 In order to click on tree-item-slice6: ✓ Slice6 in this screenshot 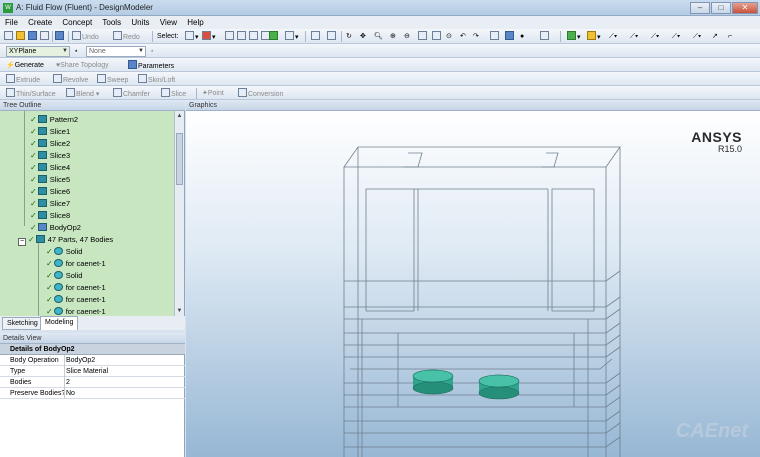, I will do `click(50, 192)`.